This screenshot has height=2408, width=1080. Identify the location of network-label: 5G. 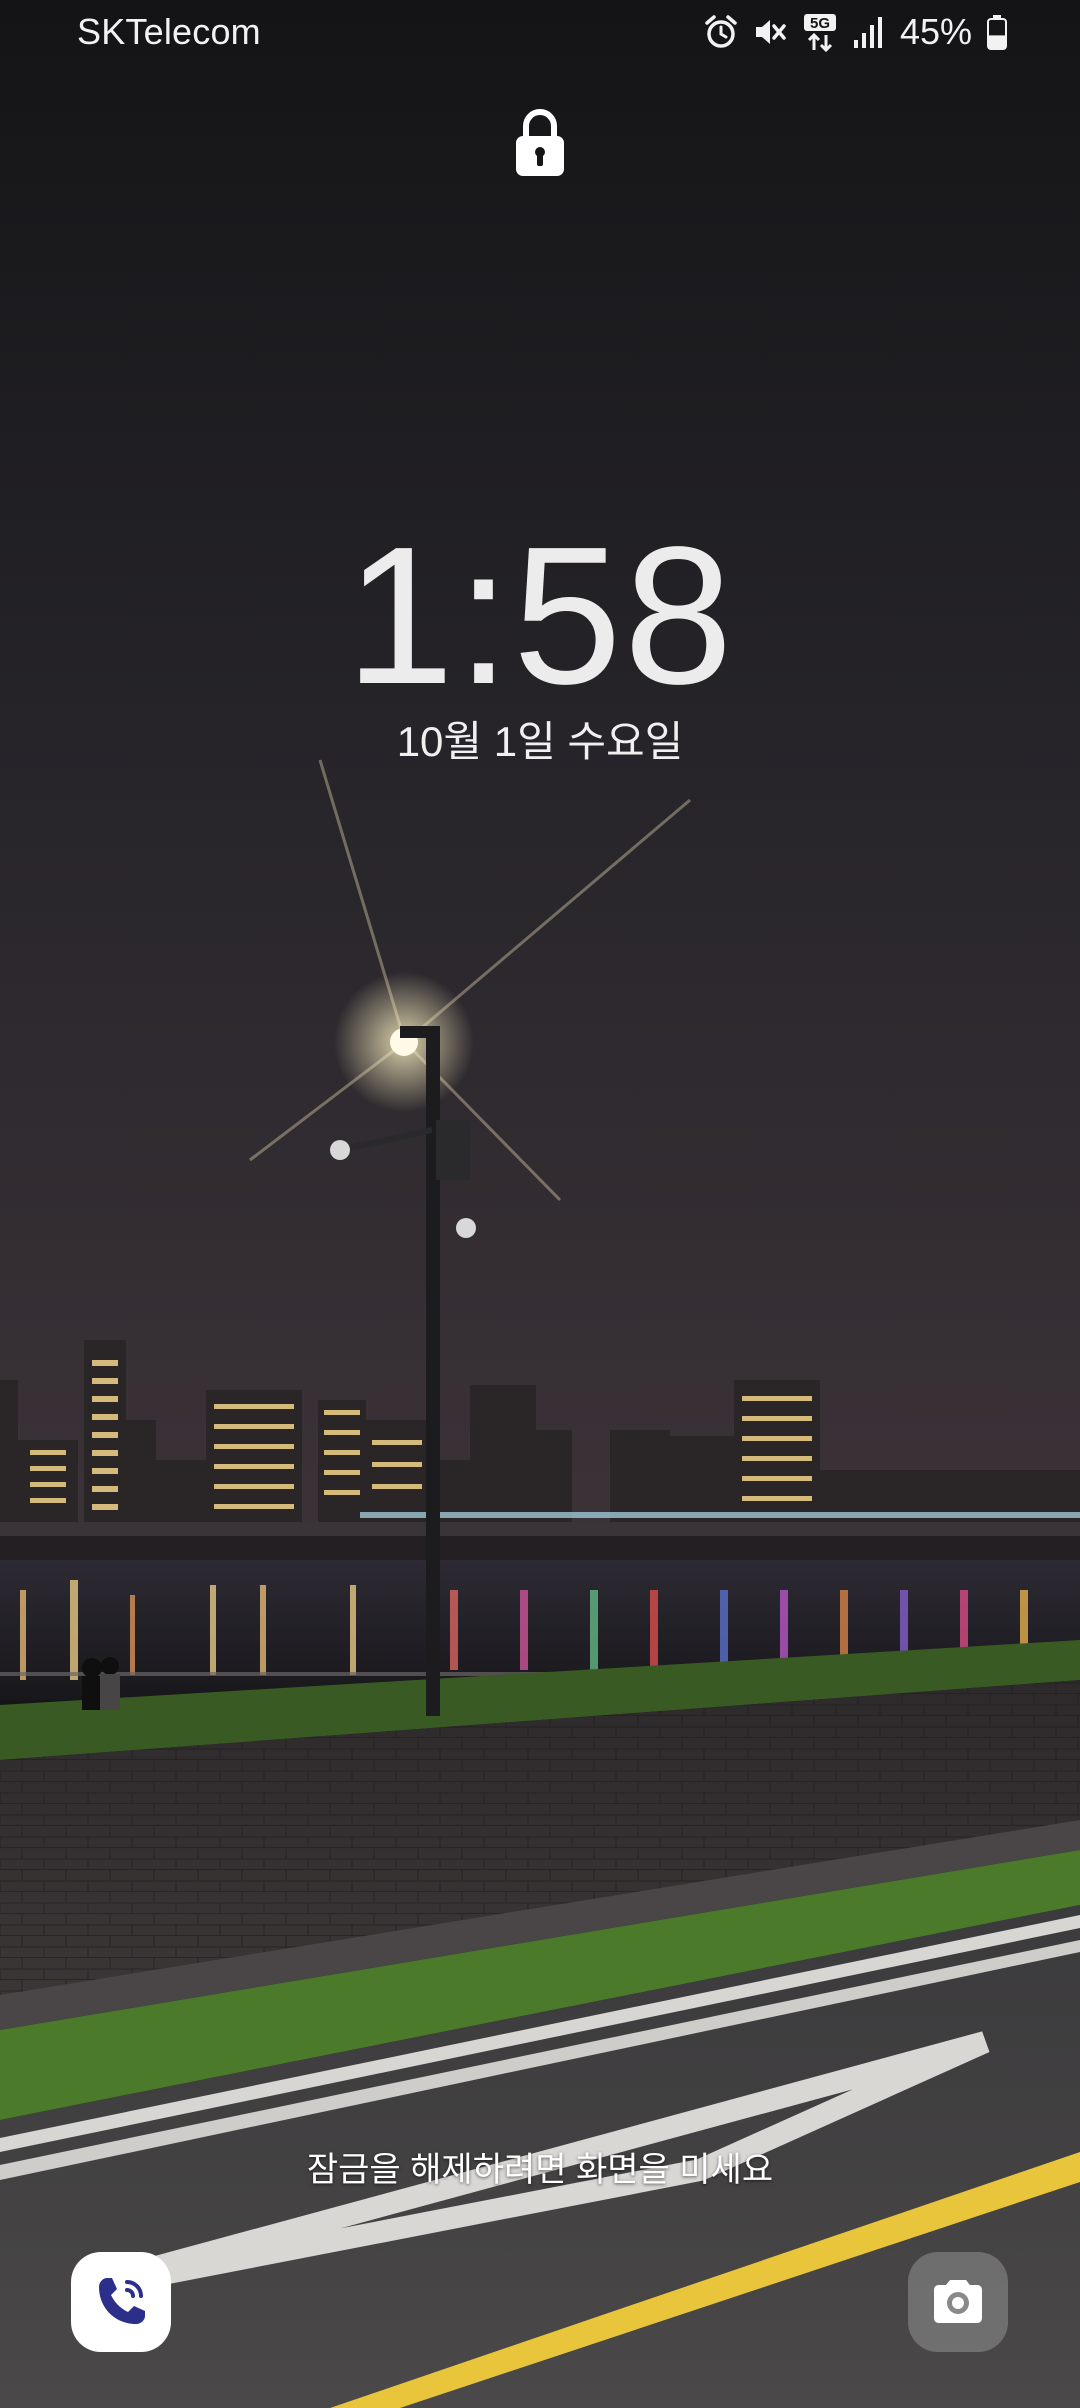
(820, 23).